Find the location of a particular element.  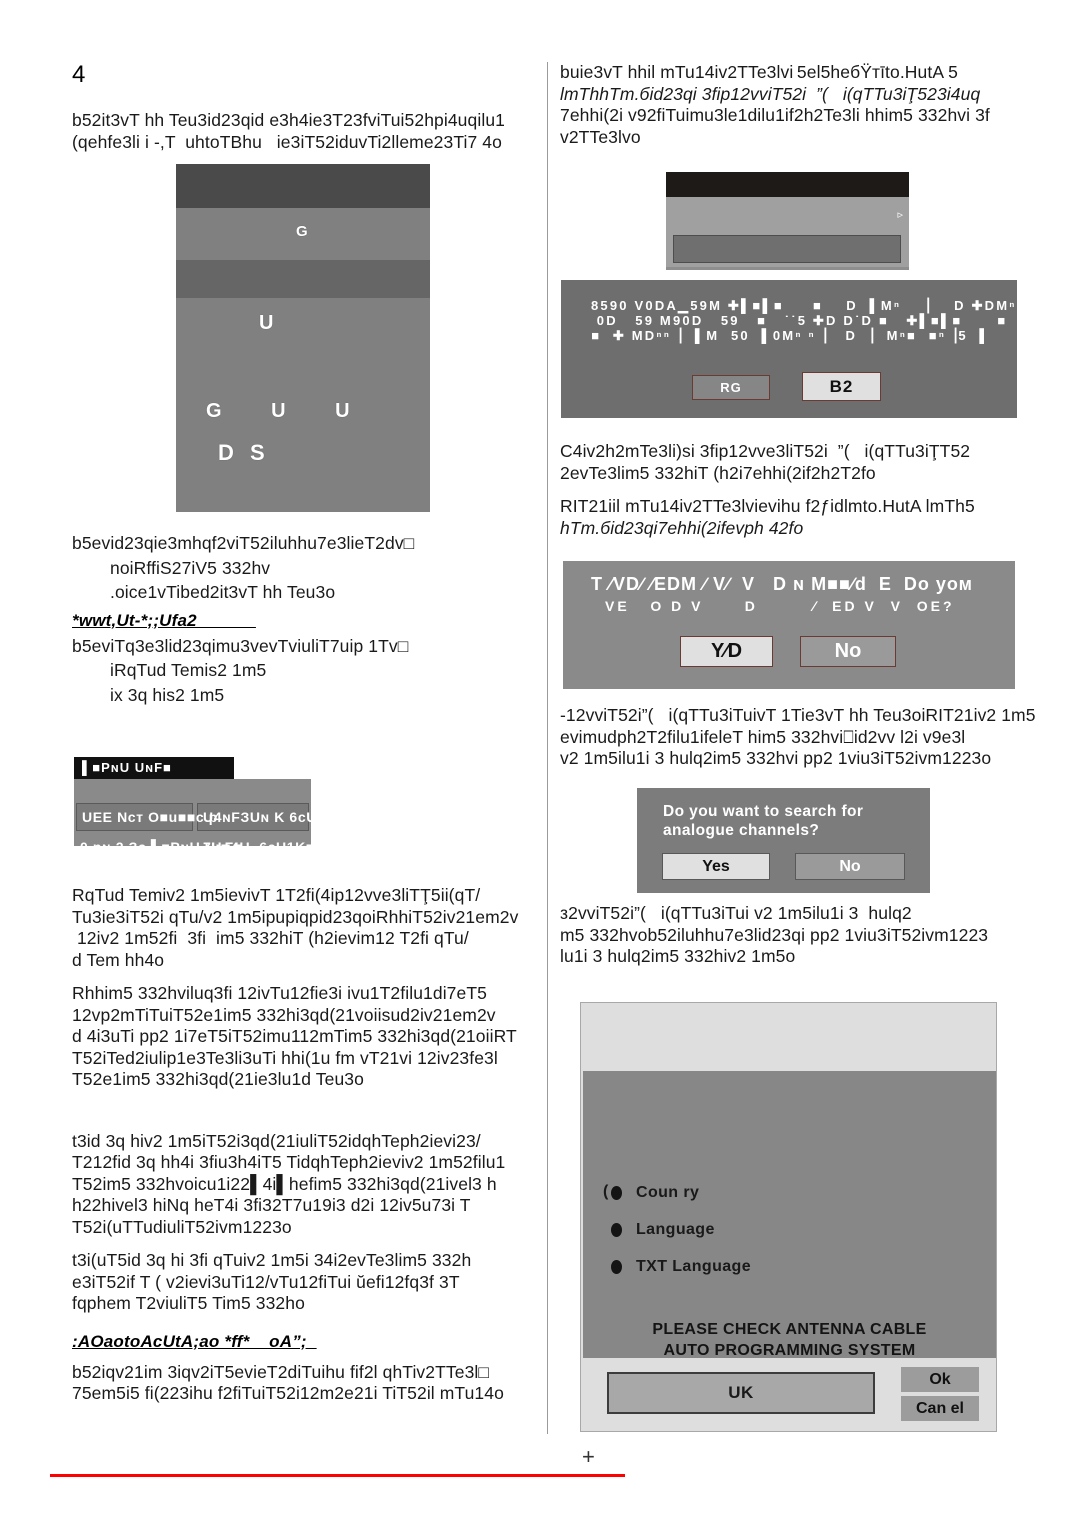

wizard-option-language: Language is located at coordinates (663, 1230).